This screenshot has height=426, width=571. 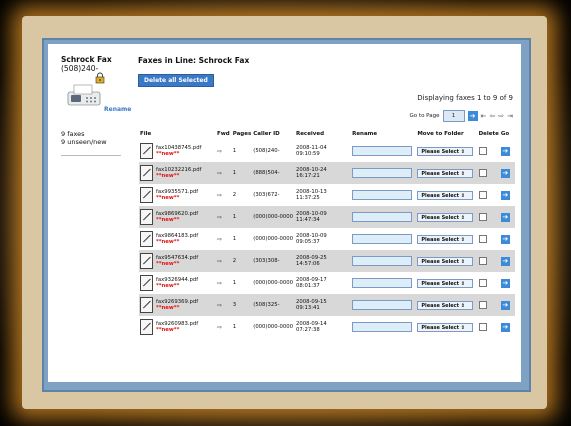 I want to click on caller-id-cell: (000)000-0000, so click(x=273, y=239).